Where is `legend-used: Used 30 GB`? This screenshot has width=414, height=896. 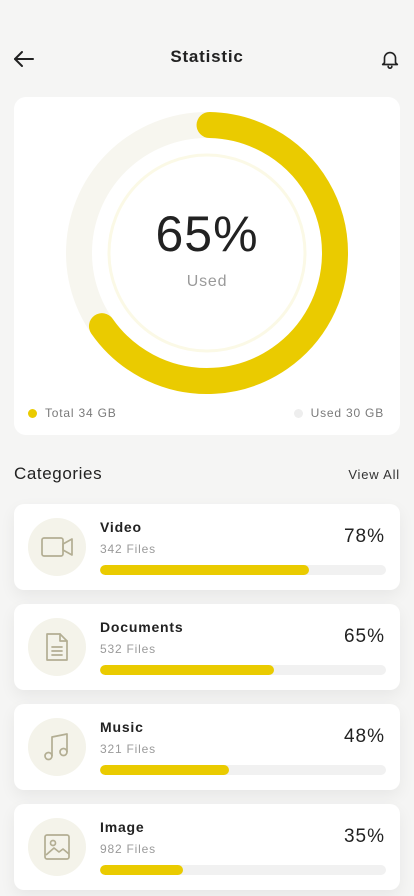 legend-used: Used 30 GB is located at coordinates (338, 413).